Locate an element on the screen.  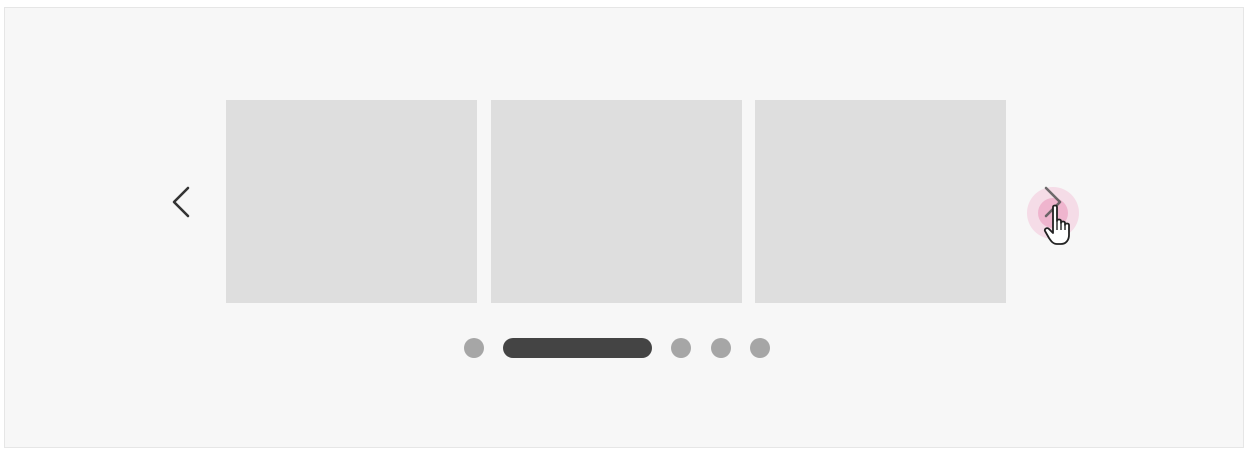
chevron-right-icon is located at coordinates (1053, 202).